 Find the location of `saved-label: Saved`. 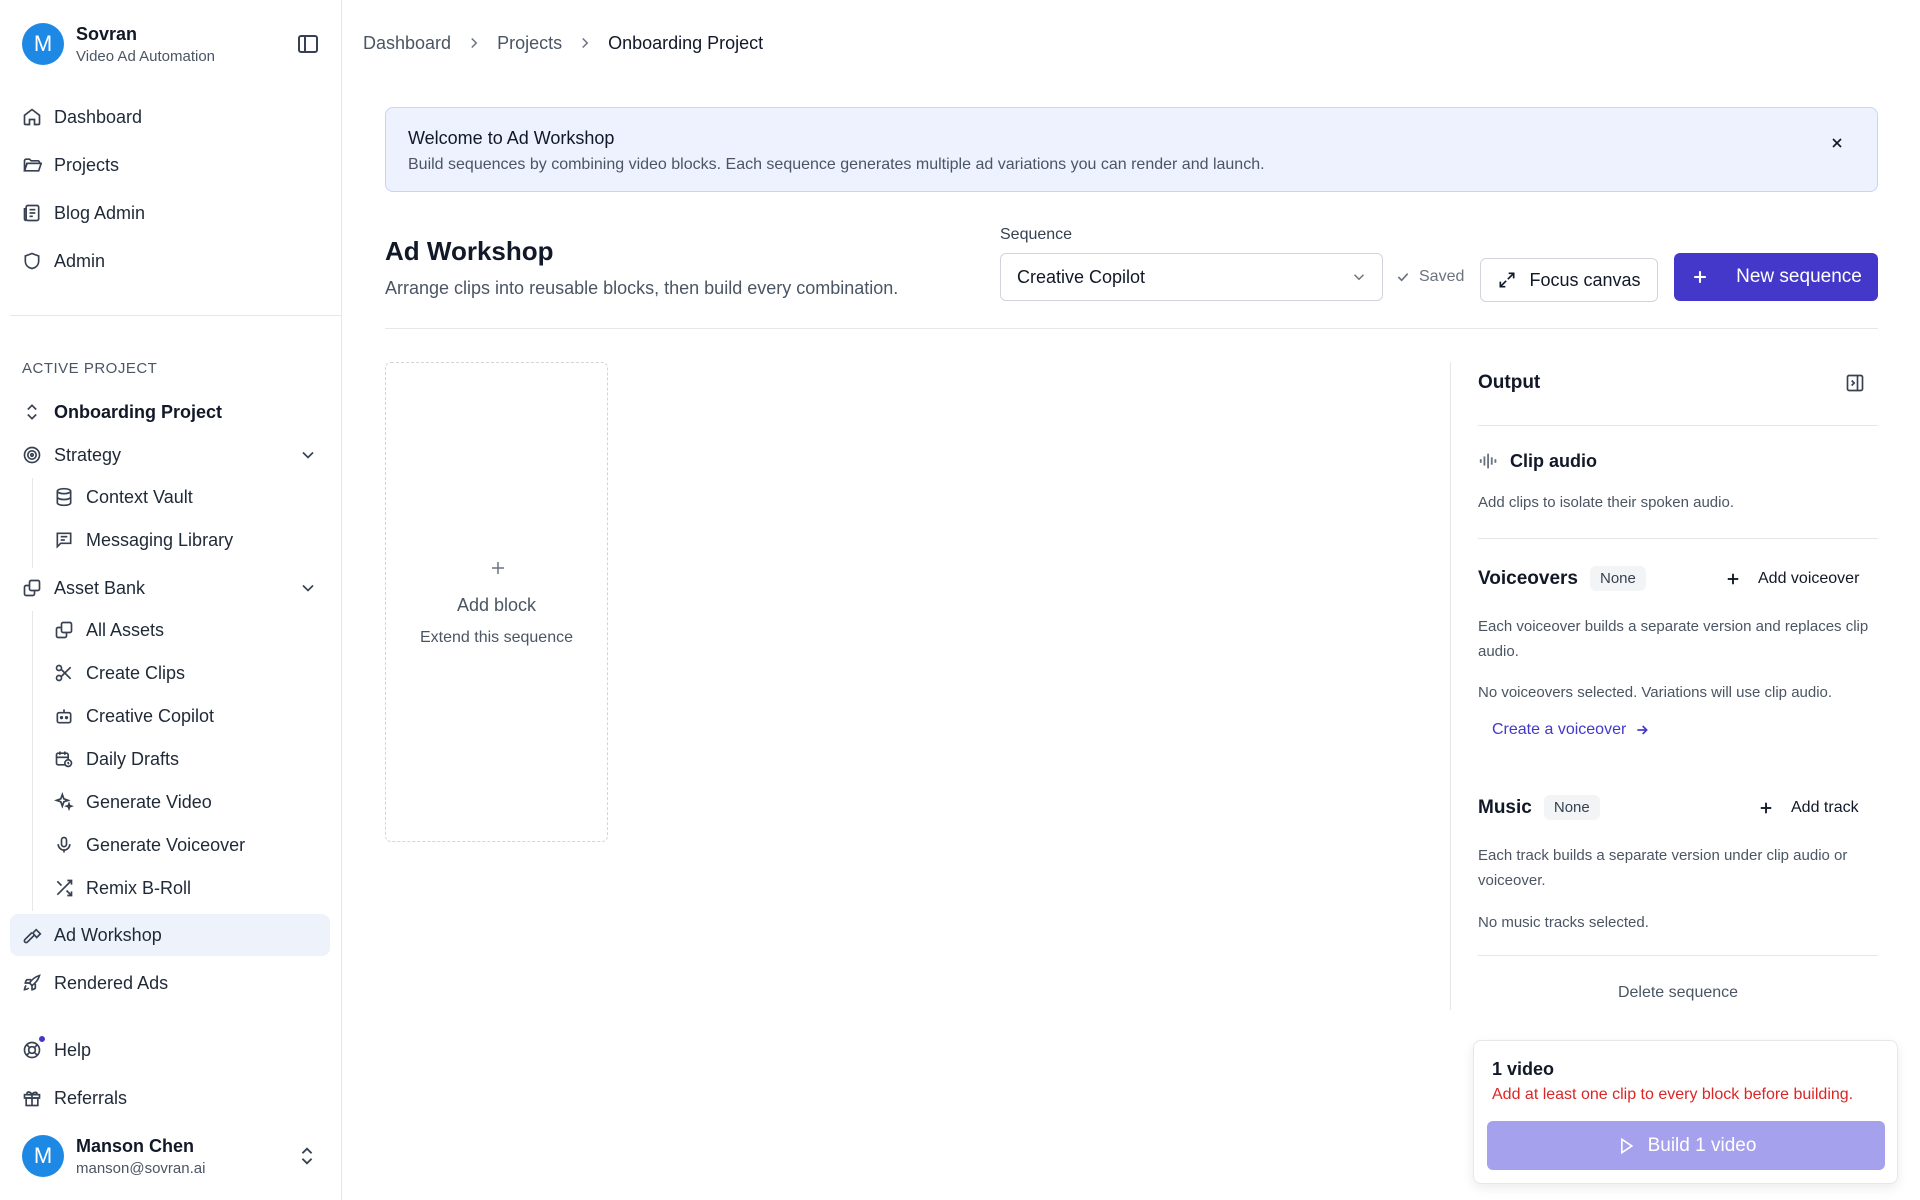

saved-label: Saved is located at coordinates (1442, 276).